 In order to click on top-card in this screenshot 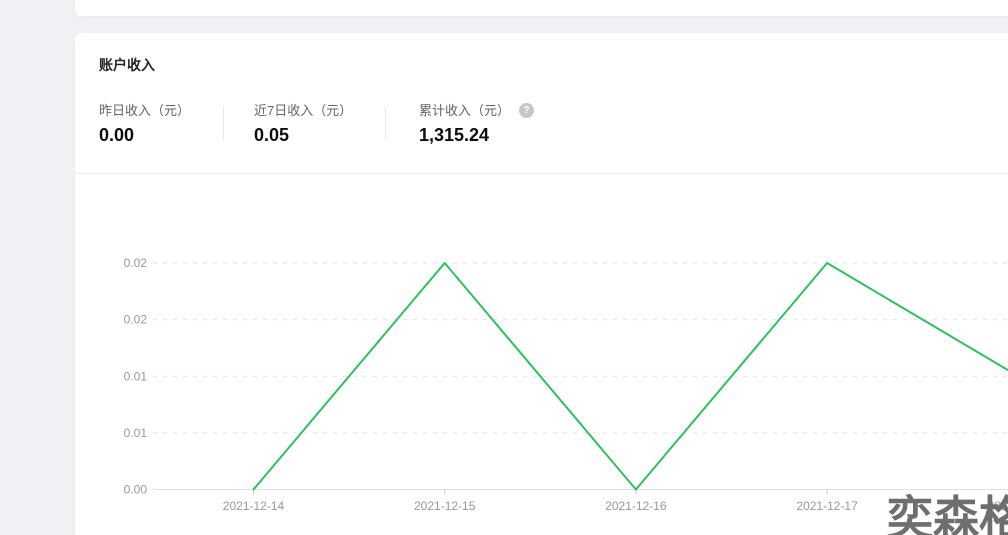, I will do `click(541, 8)`.